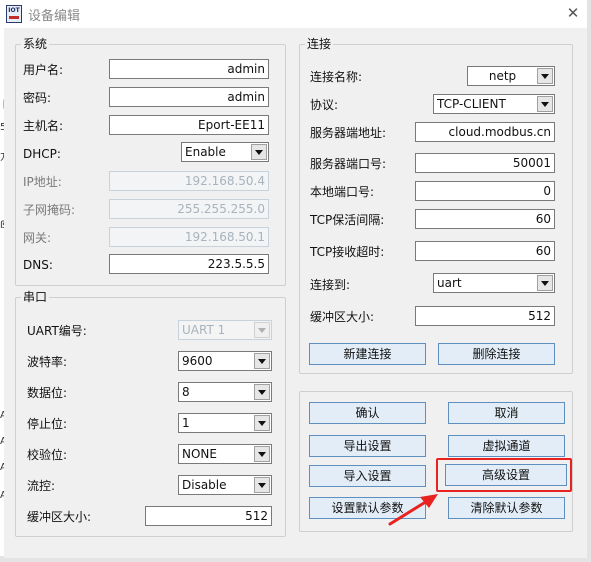  I want to click on tcp-keepalive-label: TCP保活间隔:, so click(347, 220).